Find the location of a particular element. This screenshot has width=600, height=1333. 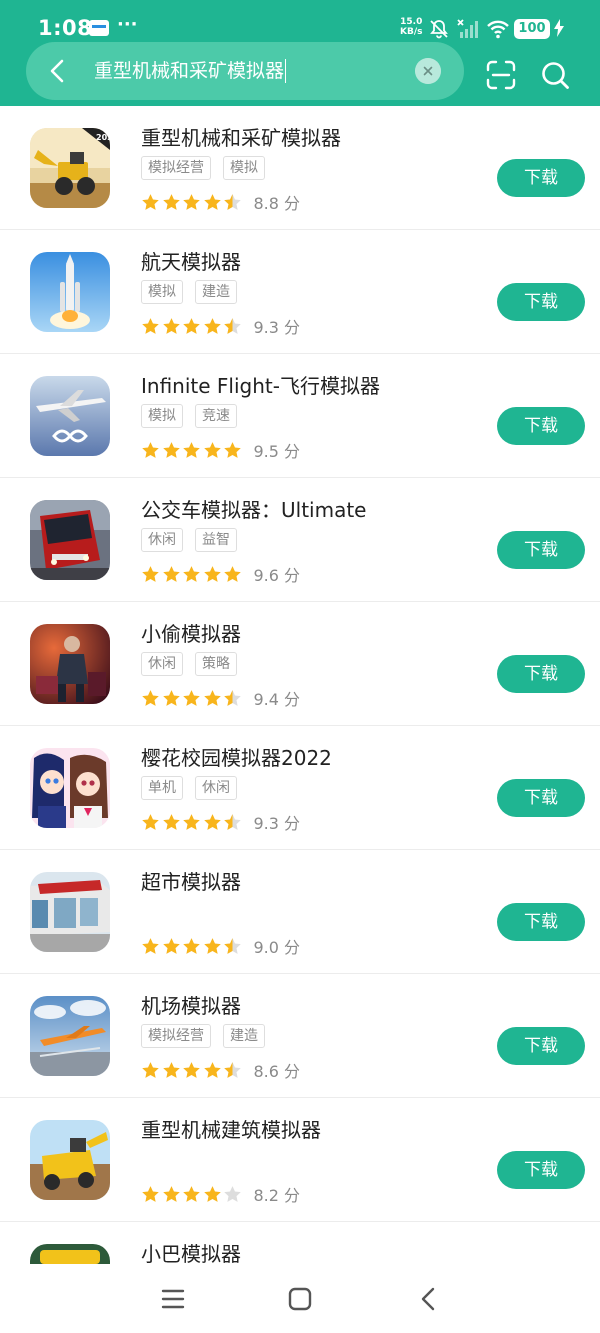

list-item: 重型机械建筑模拟器 8.2 分 下载 is located at coordinates (300, 1160).